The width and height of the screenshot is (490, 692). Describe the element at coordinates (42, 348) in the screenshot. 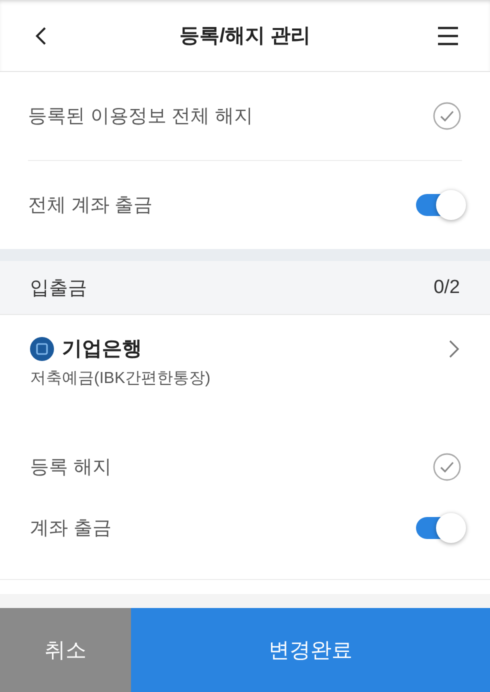

I see `bank-logo-icon` at that location.